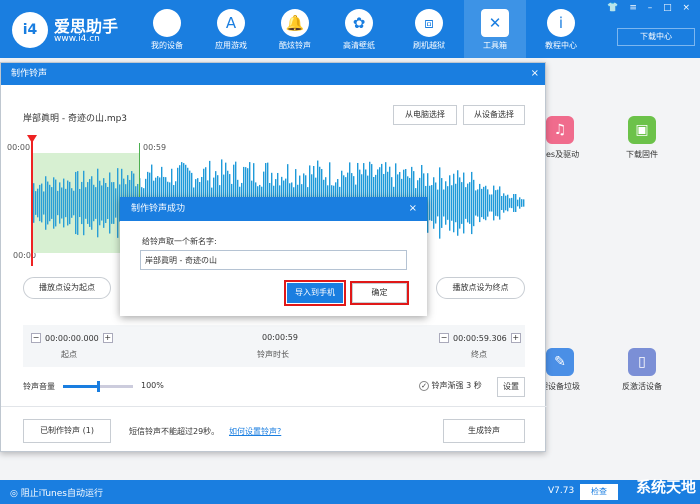 This screenshot has width=700, height=504. What do you see at coordinates (456, 385) in the screenshot?
I see `fade-in-label: 铃声渐强 3 秒` at bounding box center [456, 385].